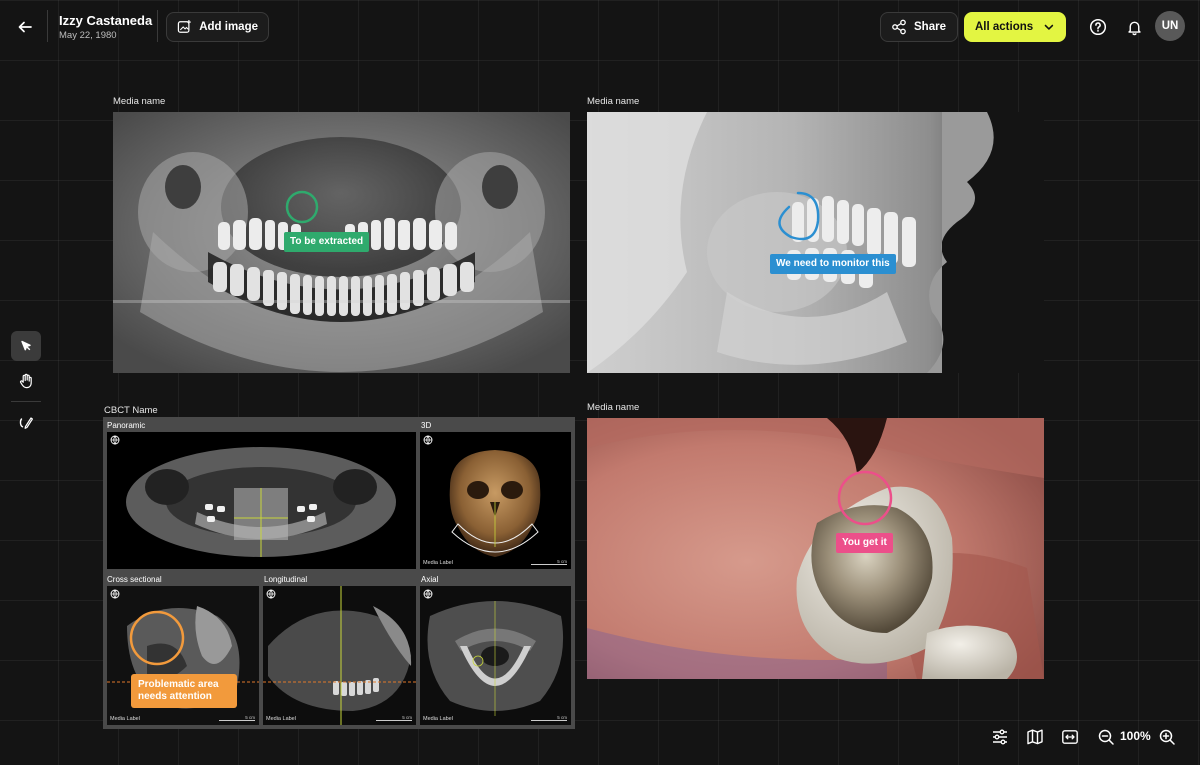 The image size is (1200, 765). What do you see at coordinates (88, 35) in the screenshot?
I see `patient-dob: May 22, 1980` at bounding box center [88, 35].